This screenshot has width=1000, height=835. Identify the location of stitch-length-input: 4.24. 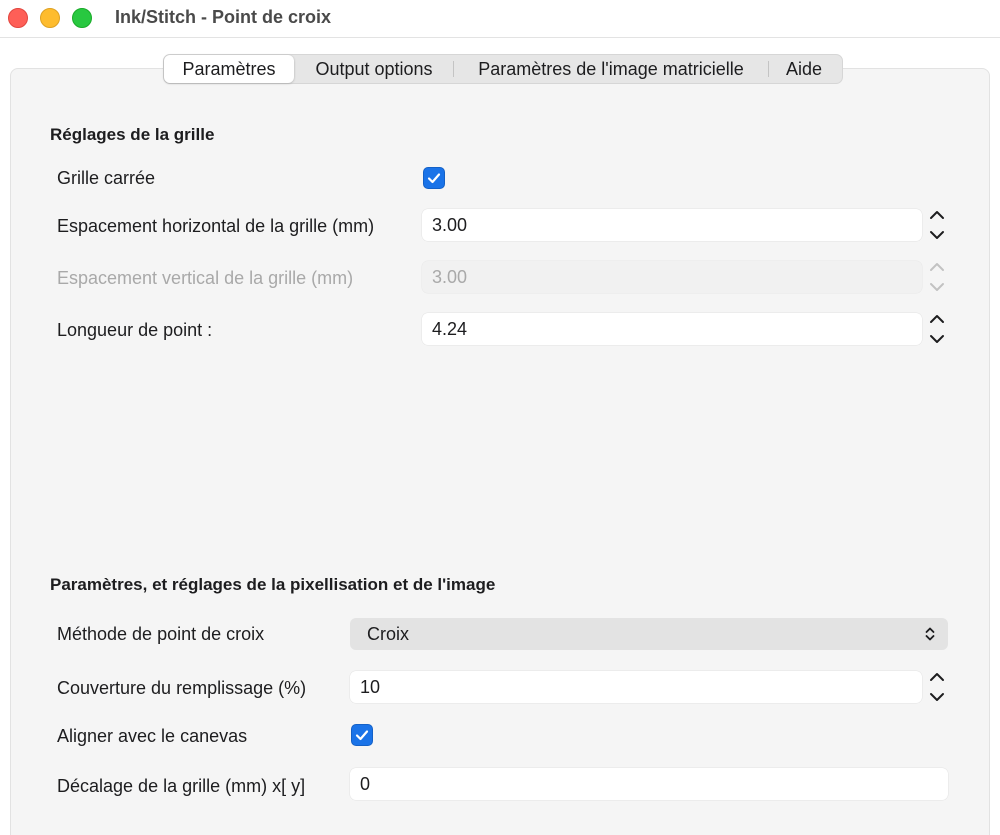
(672, 329).